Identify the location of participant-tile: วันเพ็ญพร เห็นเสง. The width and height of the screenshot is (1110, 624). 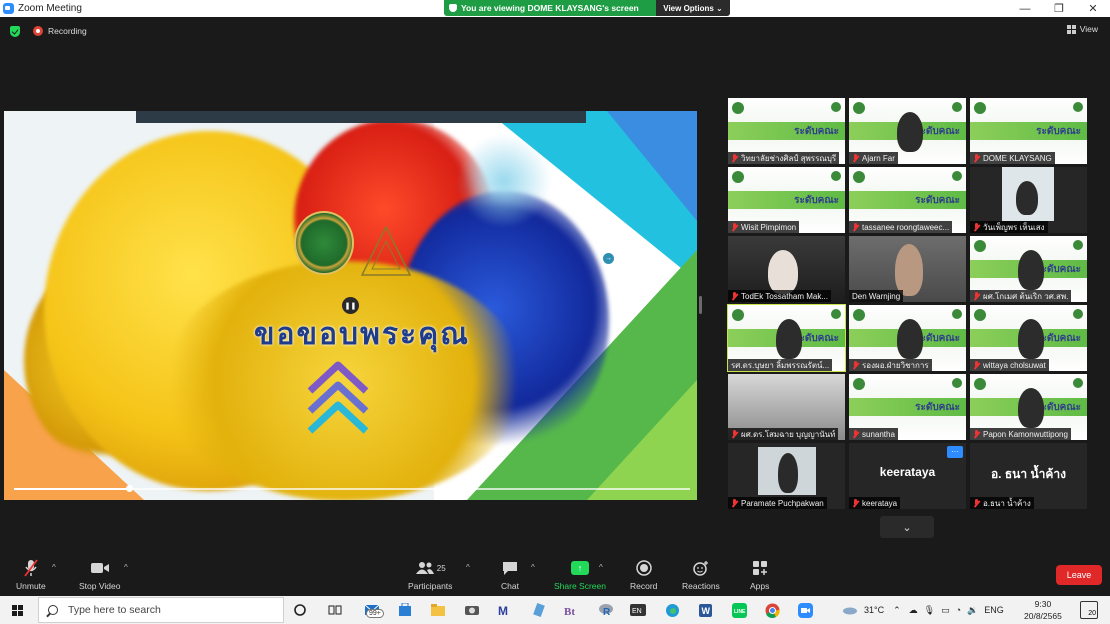
(1028, 200).